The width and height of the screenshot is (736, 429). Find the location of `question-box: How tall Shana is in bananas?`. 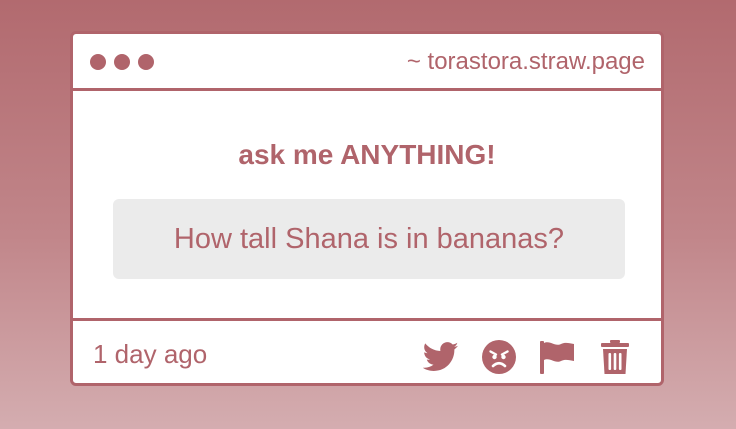

question-box: How tall Shana is in bananas? is located at coordinates (369, 239).